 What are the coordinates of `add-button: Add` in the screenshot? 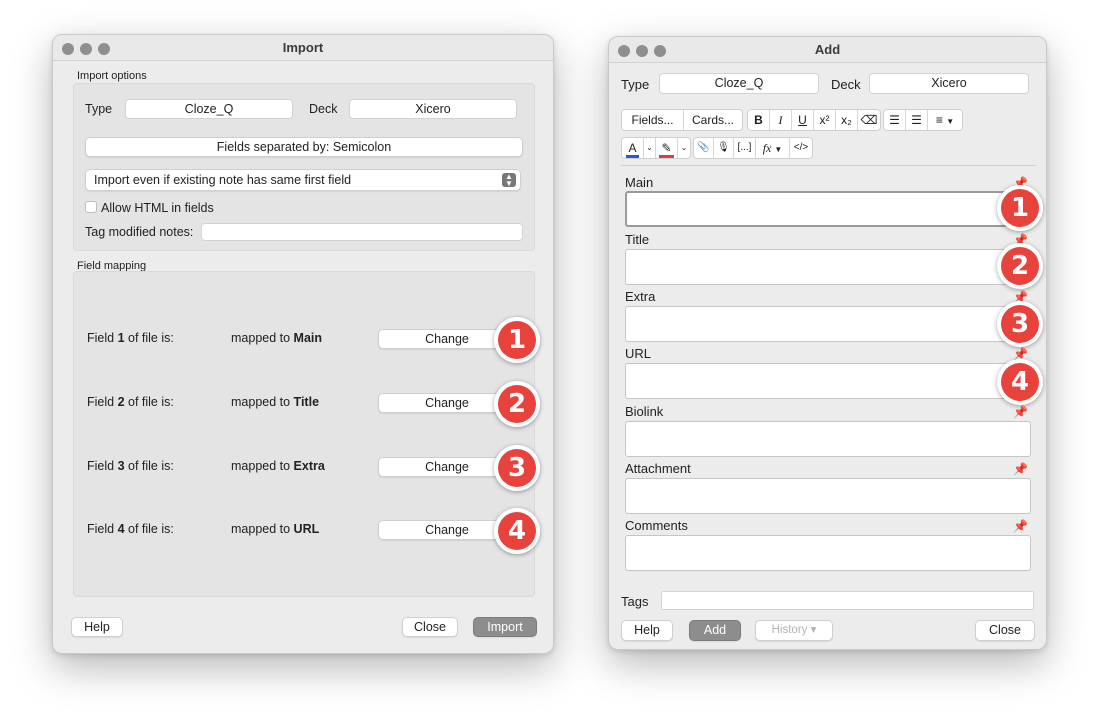 It's located at (715, 630).